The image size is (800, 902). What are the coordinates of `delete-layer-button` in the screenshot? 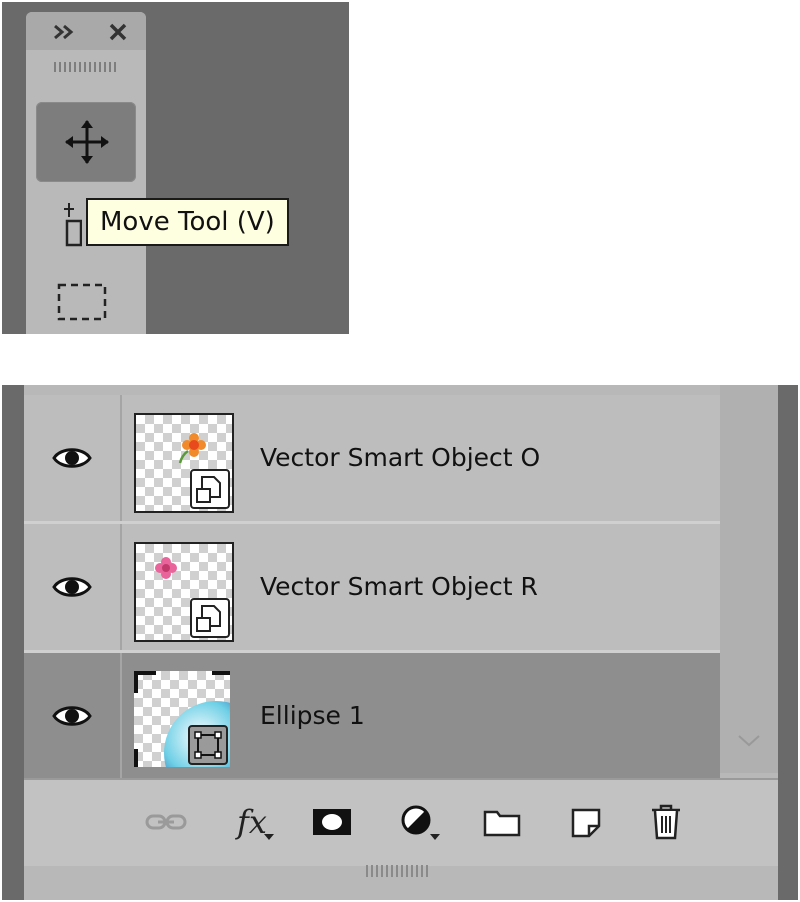 It's located at (666, 822).